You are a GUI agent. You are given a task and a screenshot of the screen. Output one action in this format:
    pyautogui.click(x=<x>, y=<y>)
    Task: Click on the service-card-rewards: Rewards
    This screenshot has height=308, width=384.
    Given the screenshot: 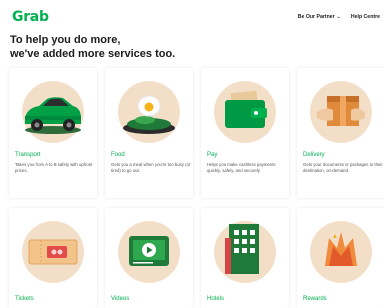 What is the action you would take?
    pyautogui.click(x=340, y=258)
    